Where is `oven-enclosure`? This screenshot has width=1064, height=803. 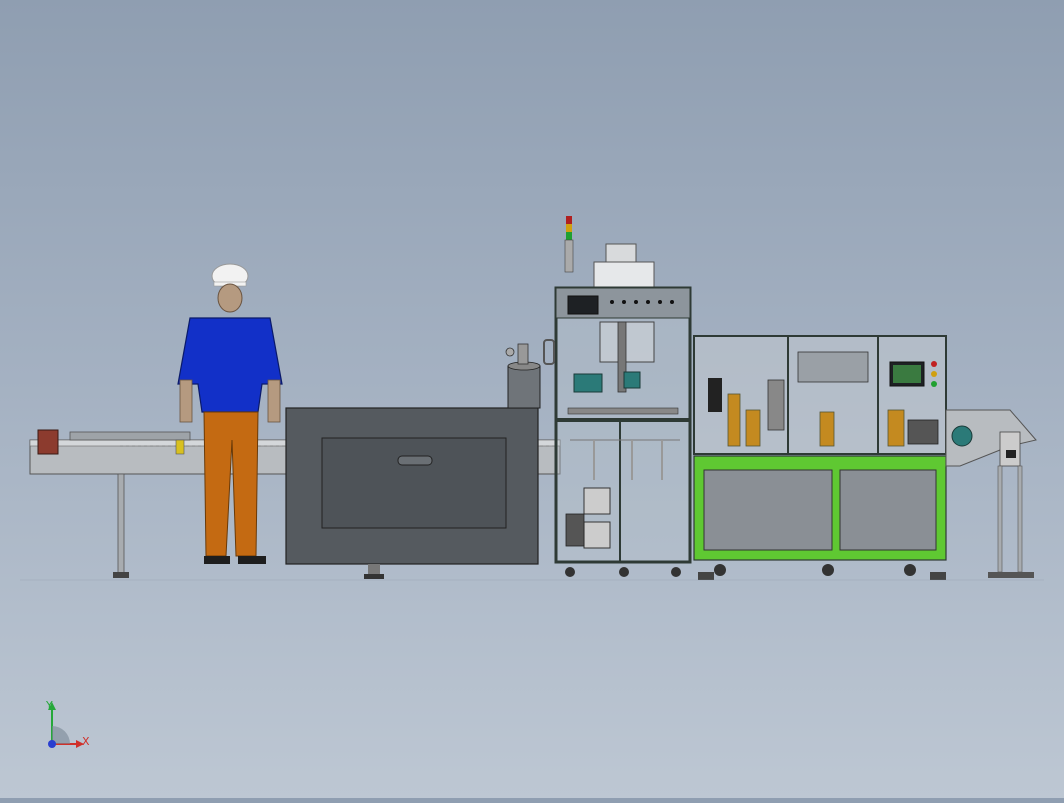
oven-enclosure is located at coordinates (412, 493).